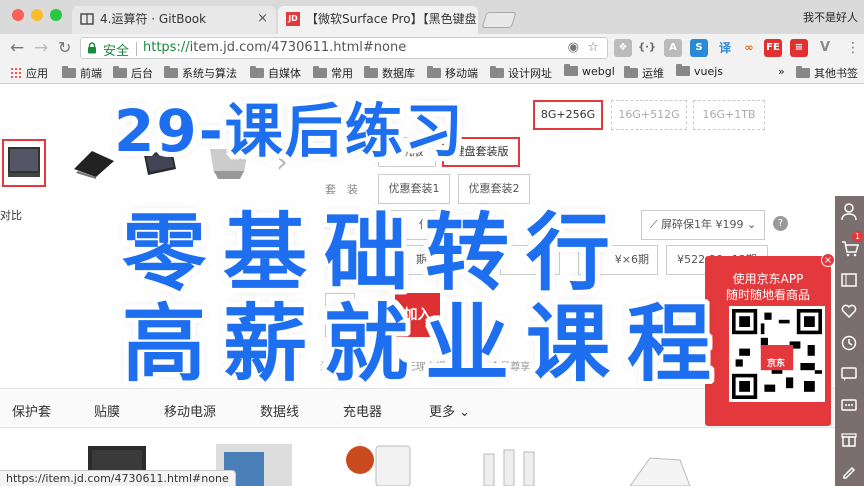  I want to click on thumbnail-image, so click(93, 161).